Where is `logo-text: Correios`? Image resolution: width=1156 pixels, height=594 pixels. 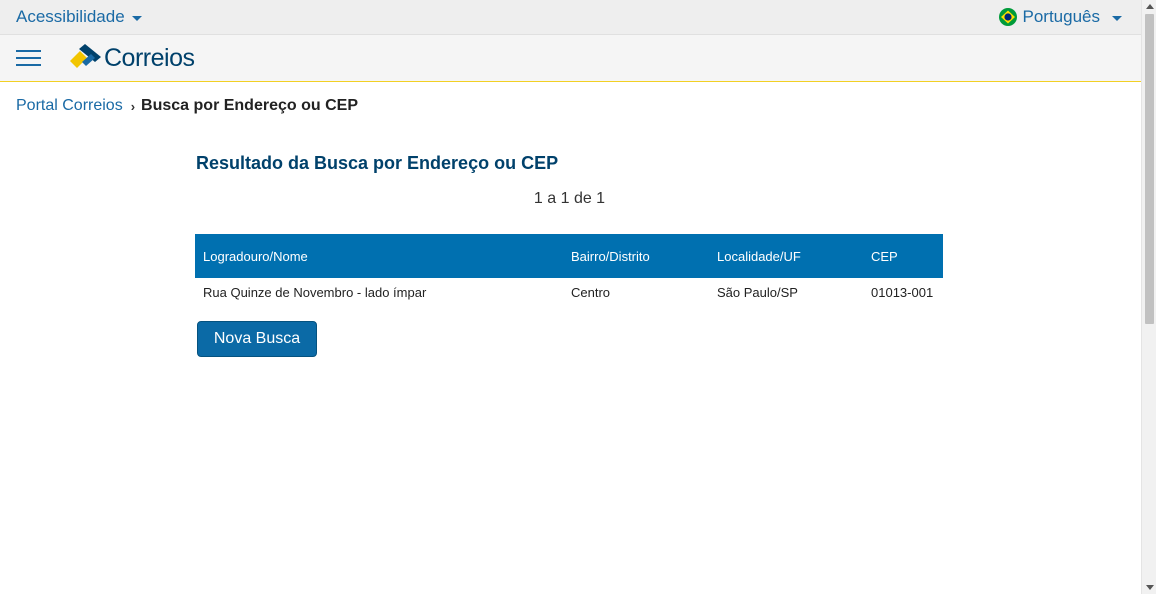
logo-text: Correios is located at coordinates (149, 57).